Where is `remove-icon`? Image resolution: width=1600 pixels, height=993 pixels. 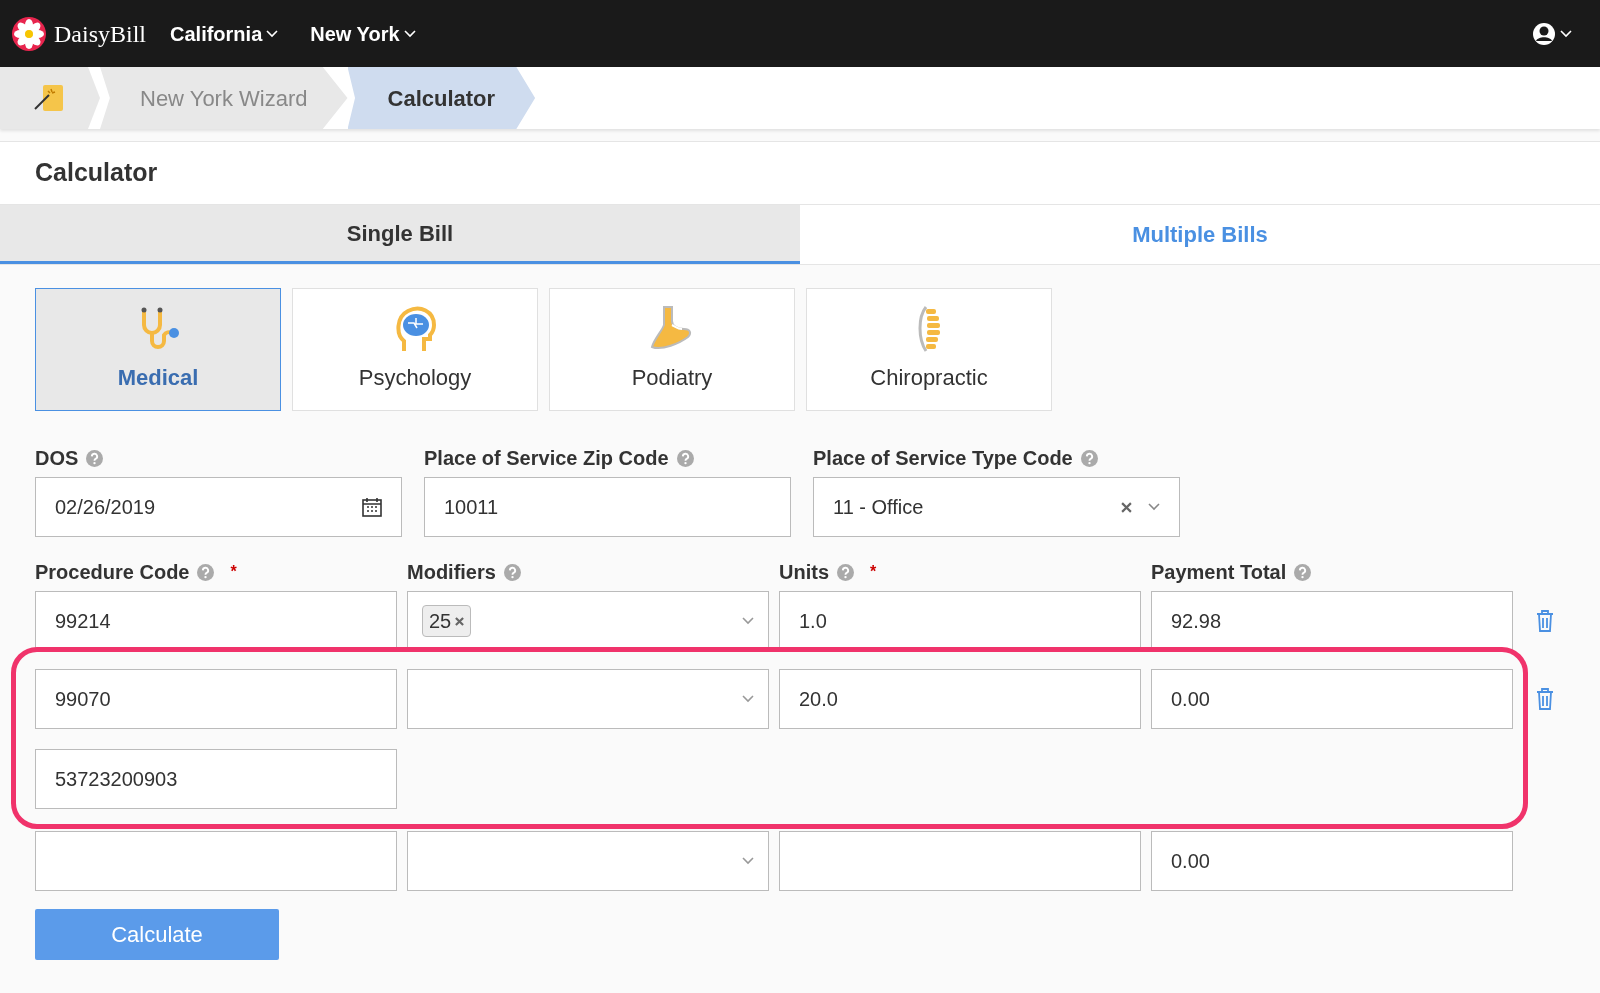
remove-icon is located at coordinates (460, 621).